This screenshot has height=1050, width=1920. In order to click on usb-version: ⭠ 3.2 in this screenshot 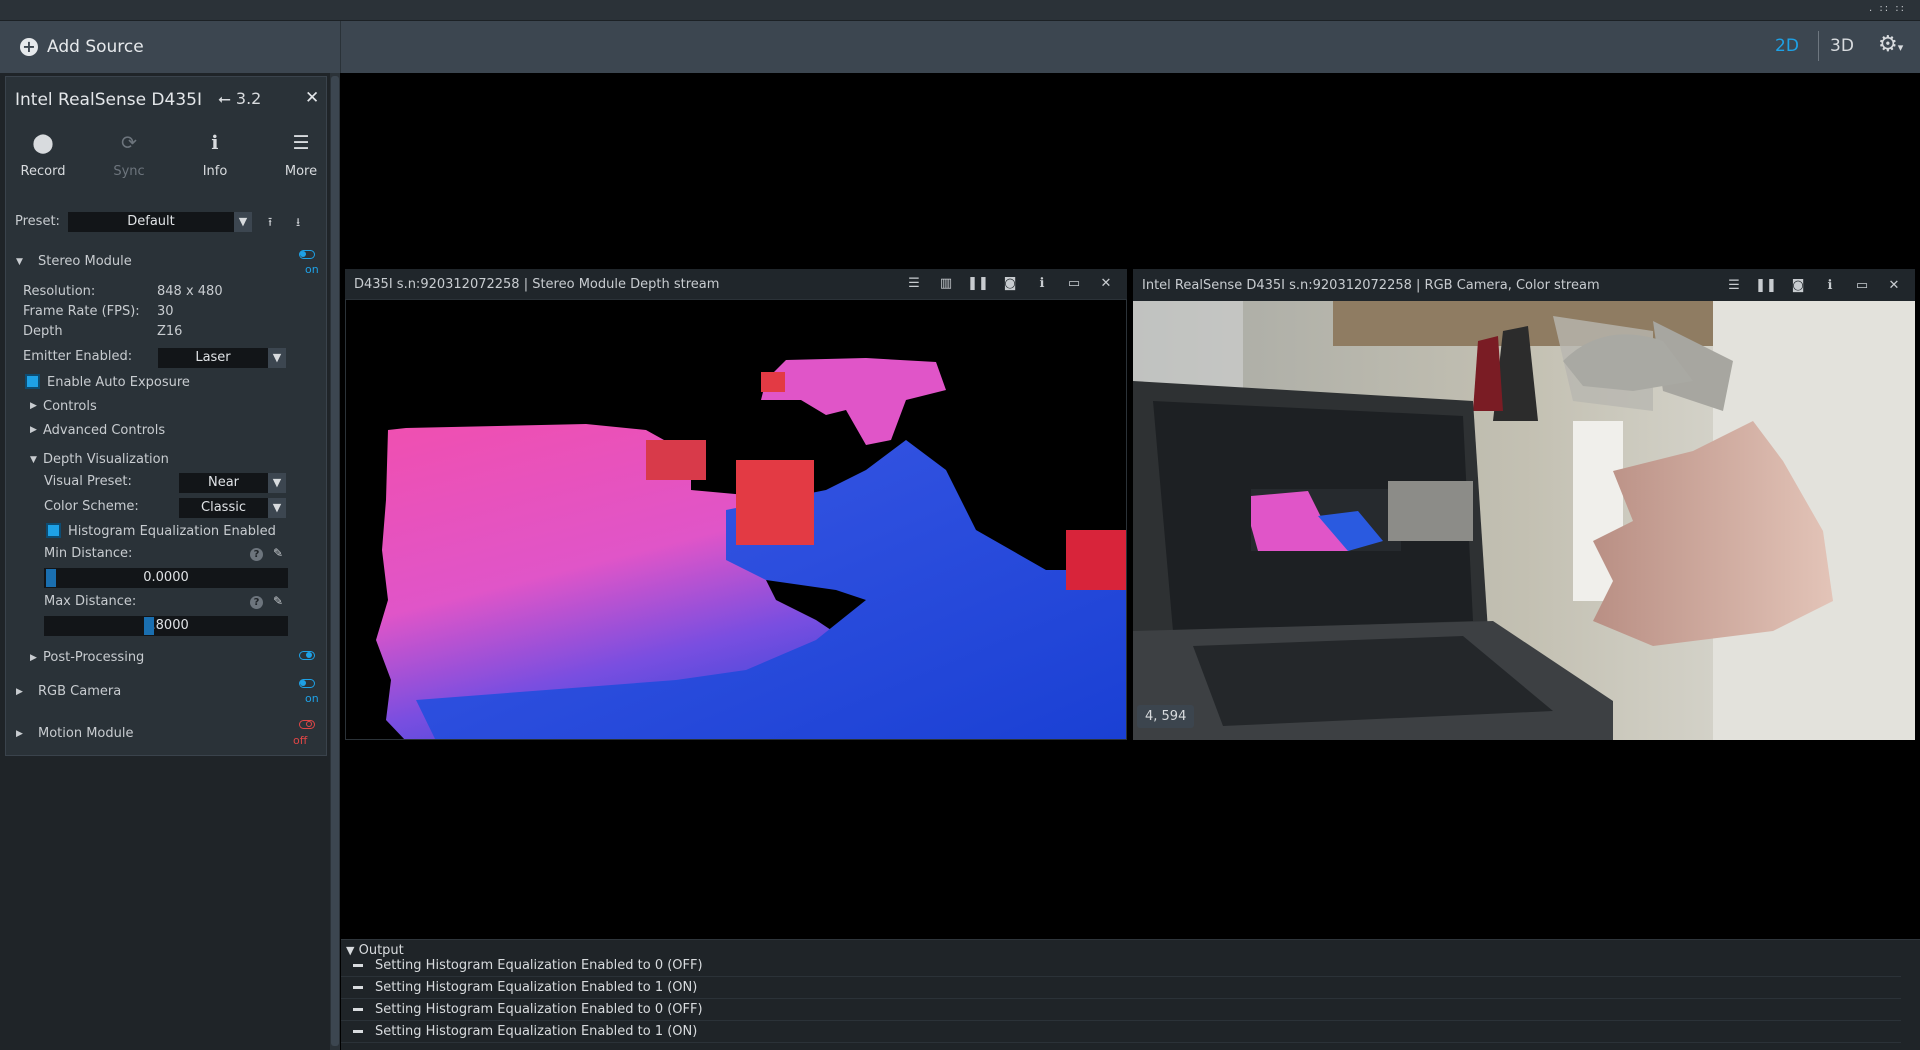, I will do `click(240, 98)`.